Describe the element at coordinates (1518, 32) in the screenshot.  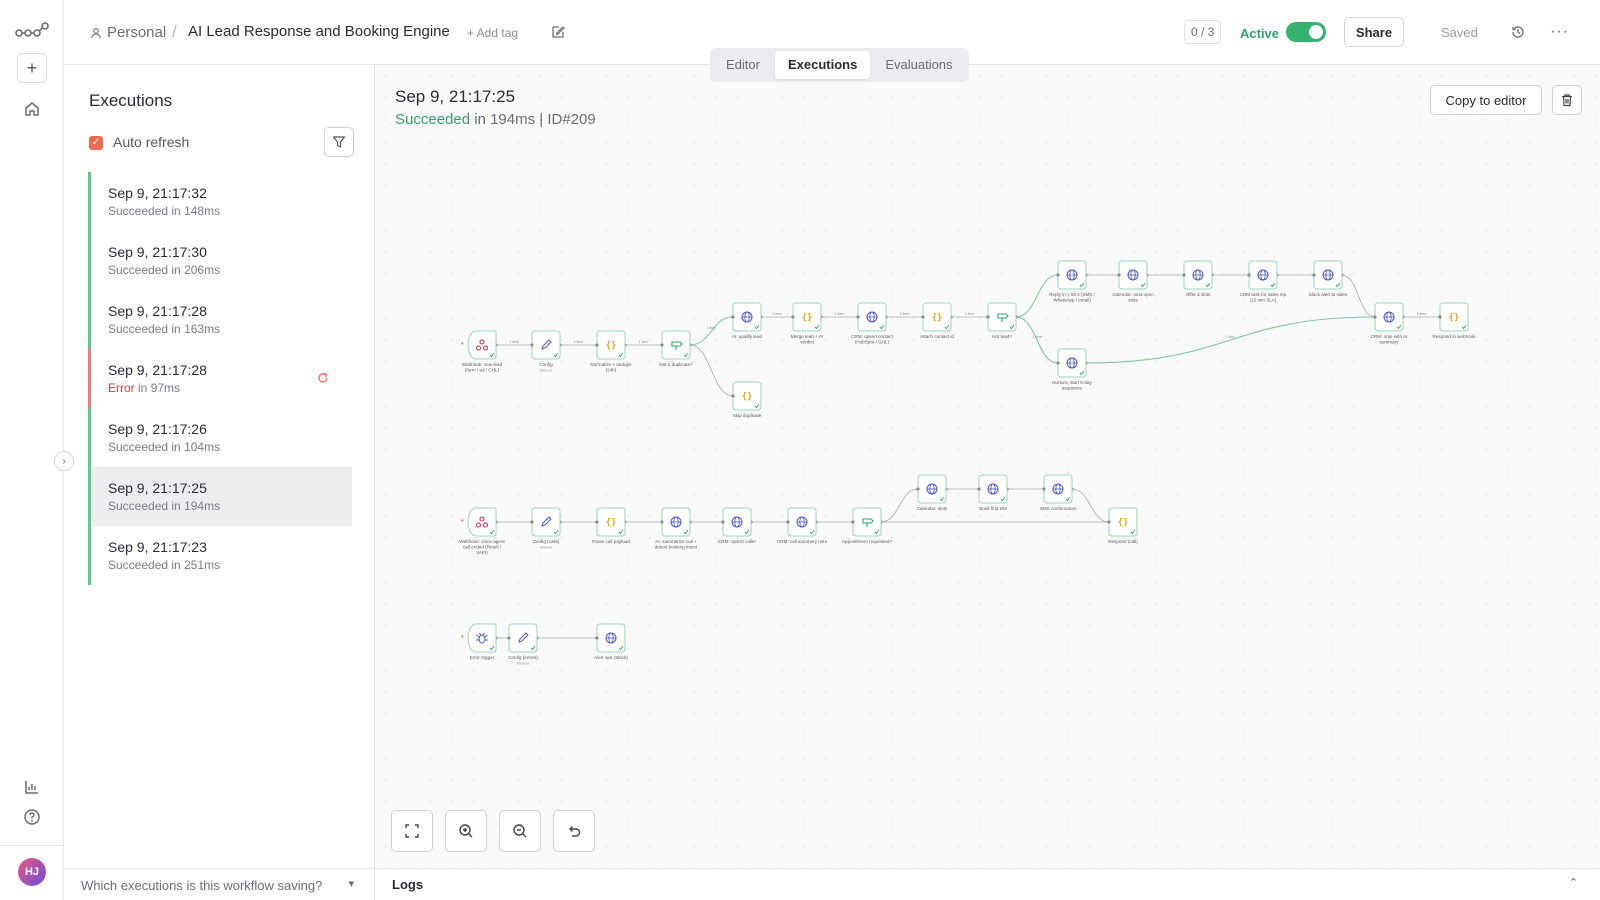
I see `history-icon` at that location.